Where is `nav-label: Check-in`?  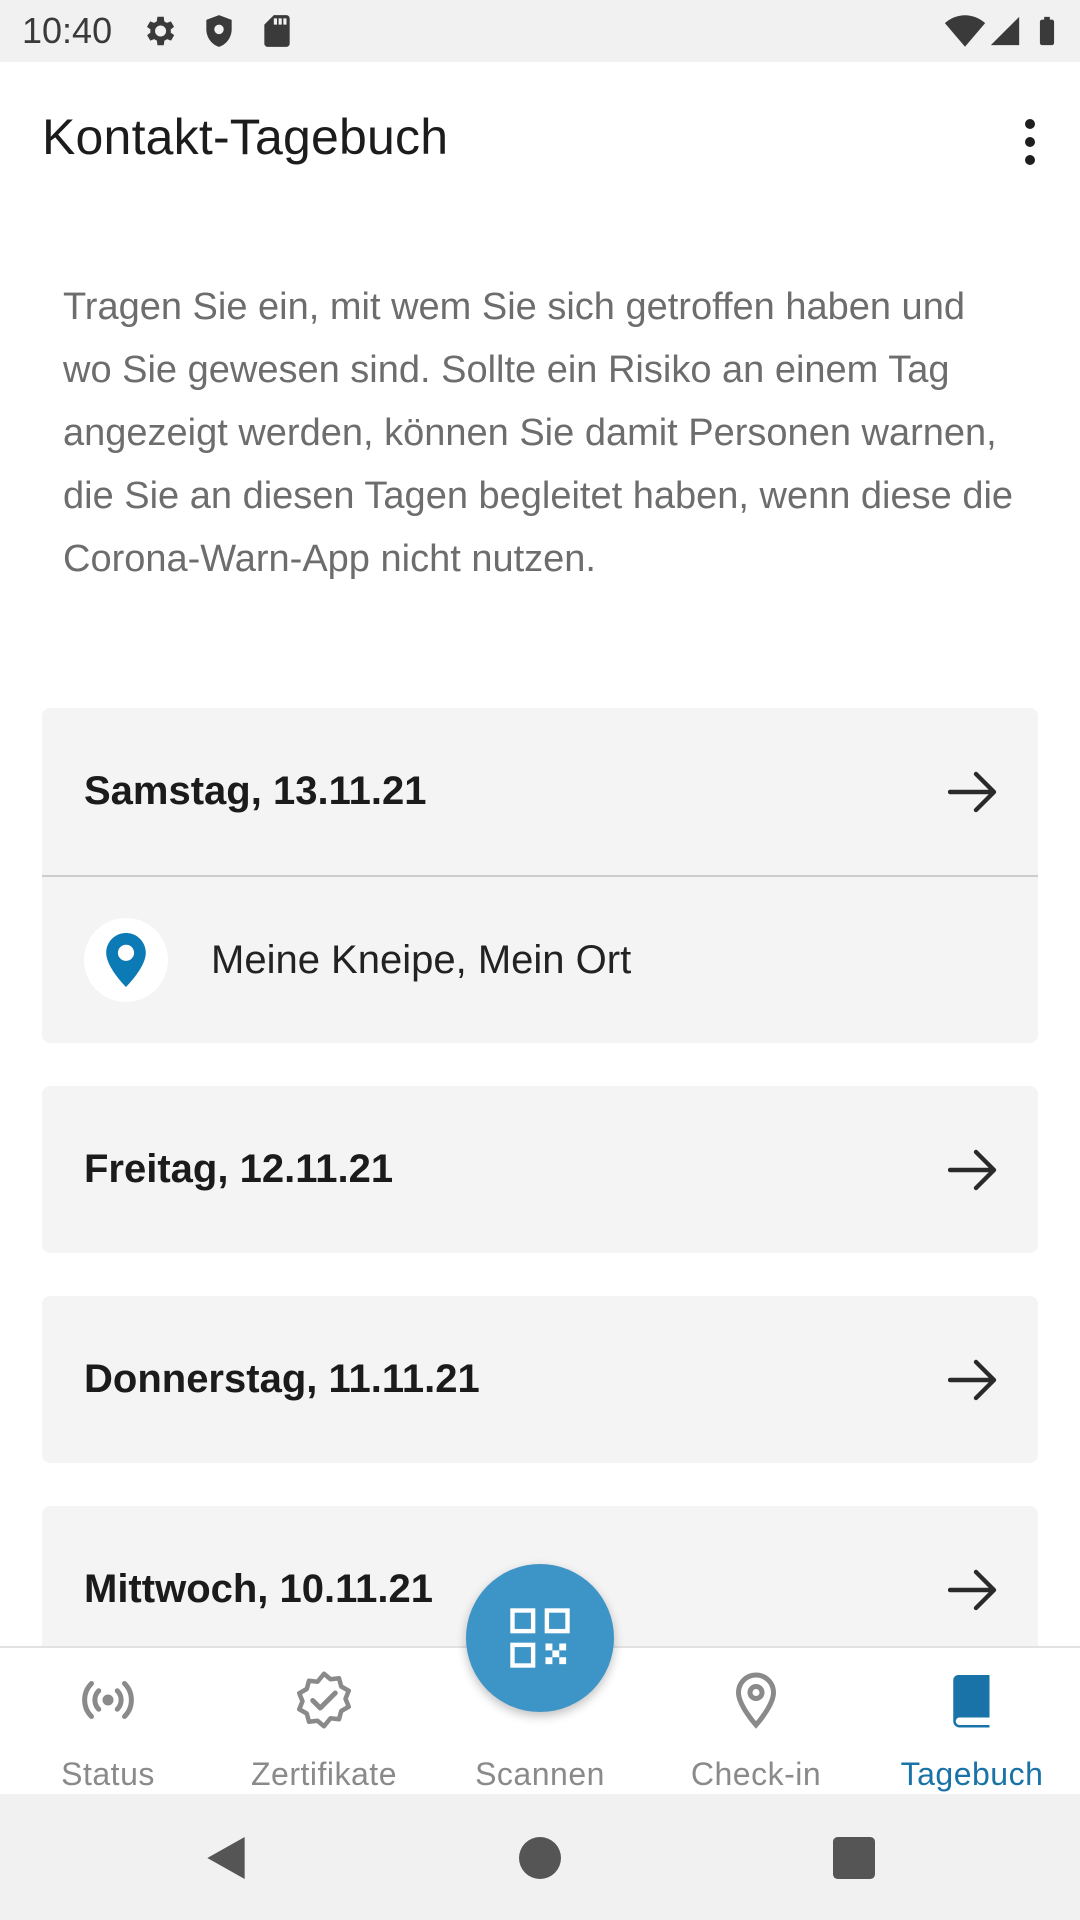 nav-label: Check-in is located at coordinates (756, 1774).